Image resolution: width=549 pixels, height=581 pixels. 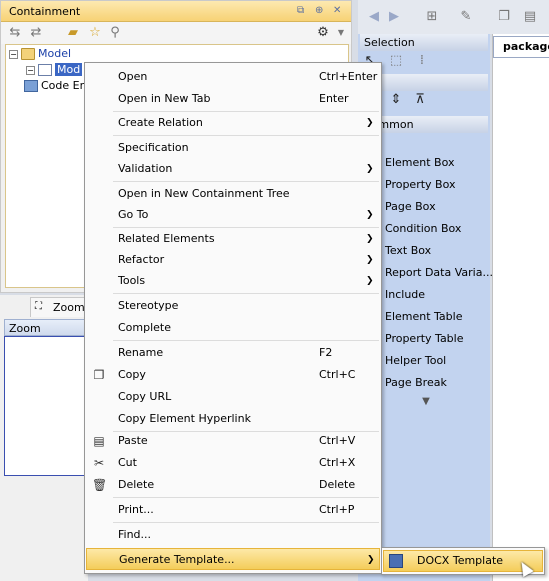 I want to click on open-folder-icon: ▰, so click(x=73, y=33).